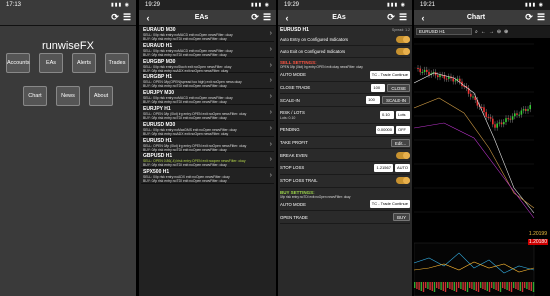 This screenshot has width=550, height=296. Describe the element at coordinates (444, 31) in the screenshot. I see `chart-symbol-select: EURUSD H1` at that location.